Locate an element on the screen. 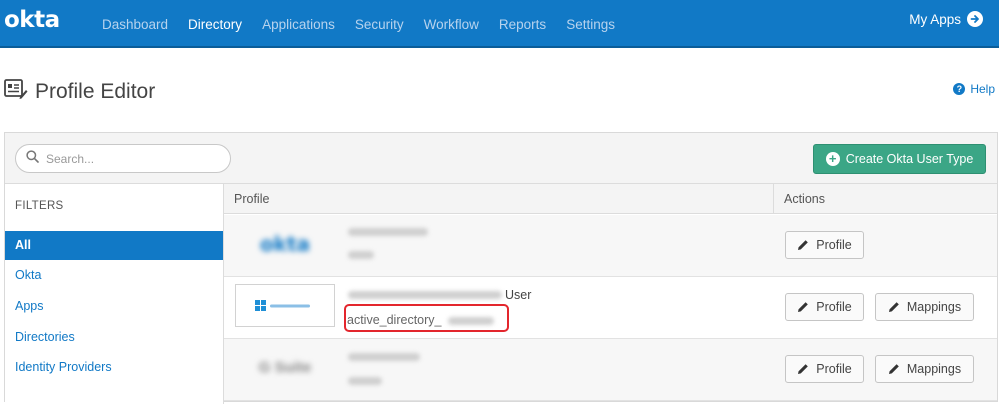 The width and height of the screenshot is (999, 404). profile-editor-icon is located at coordinates (16, 91).